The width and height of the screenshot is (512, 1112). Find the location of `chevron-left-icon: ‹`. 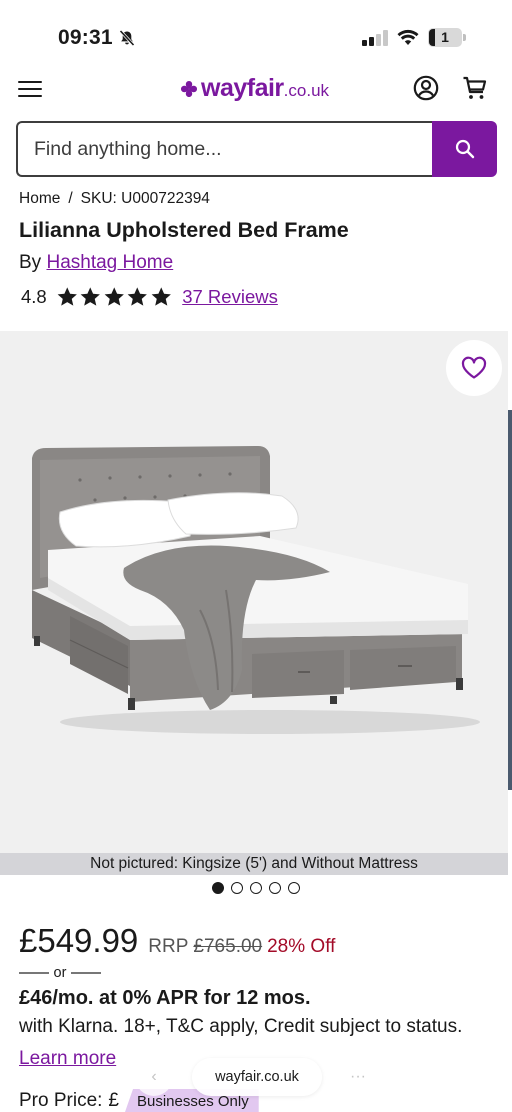

chevron-left-icon: ‹ is located at coordinates (154, 1076).